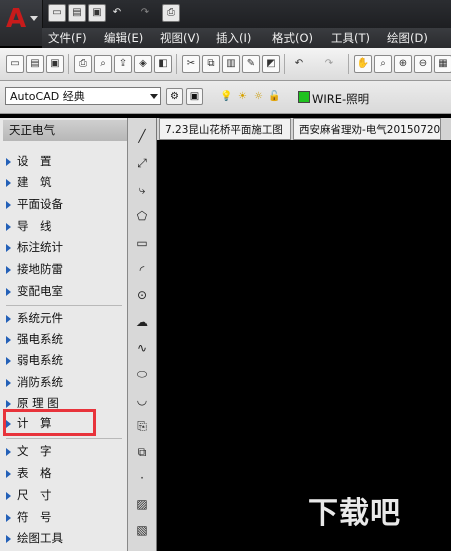 The image size is (451, 551). I want to click on properties-icon: ▦, so click(442, 64).